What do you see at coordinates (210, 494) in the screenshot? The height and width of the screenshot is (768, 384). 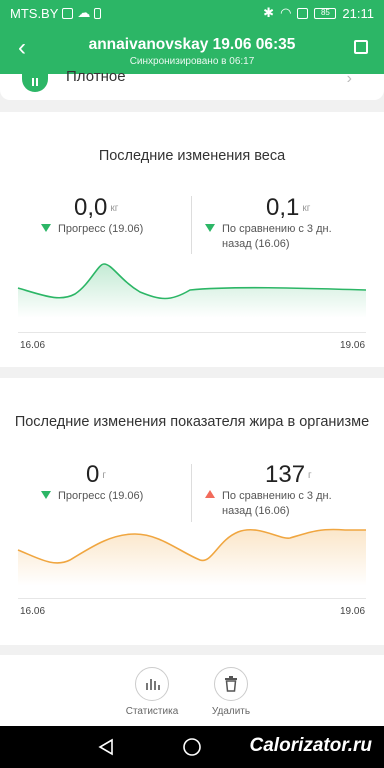 I see `trend-up-icon` at bounding box center [210, 494].